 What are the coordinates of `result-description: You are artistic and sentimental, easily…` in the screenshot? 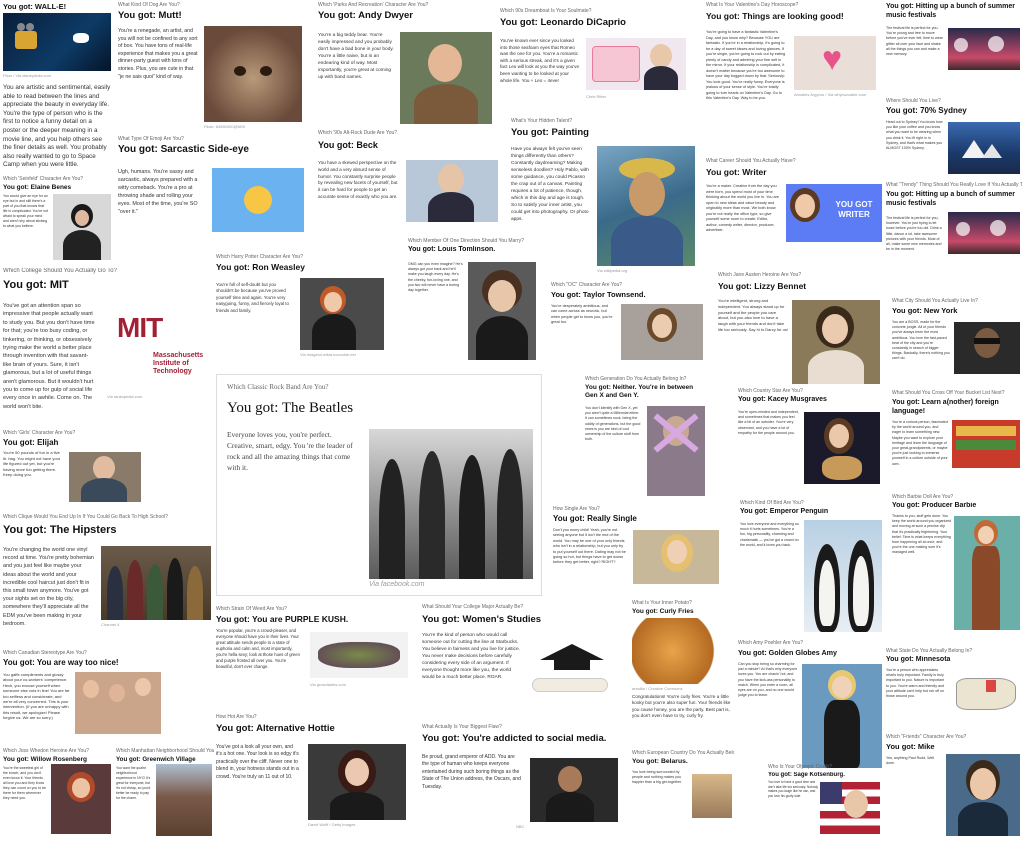 It's located at (57, 126).